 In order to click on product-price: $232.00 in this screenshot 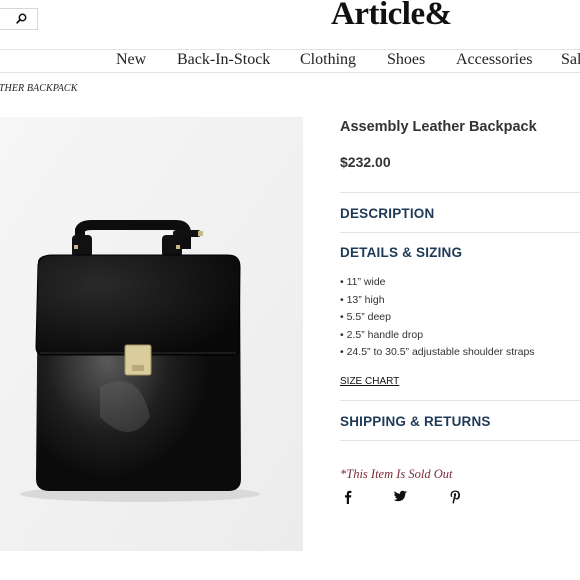, I will do `click(365, 162)`.